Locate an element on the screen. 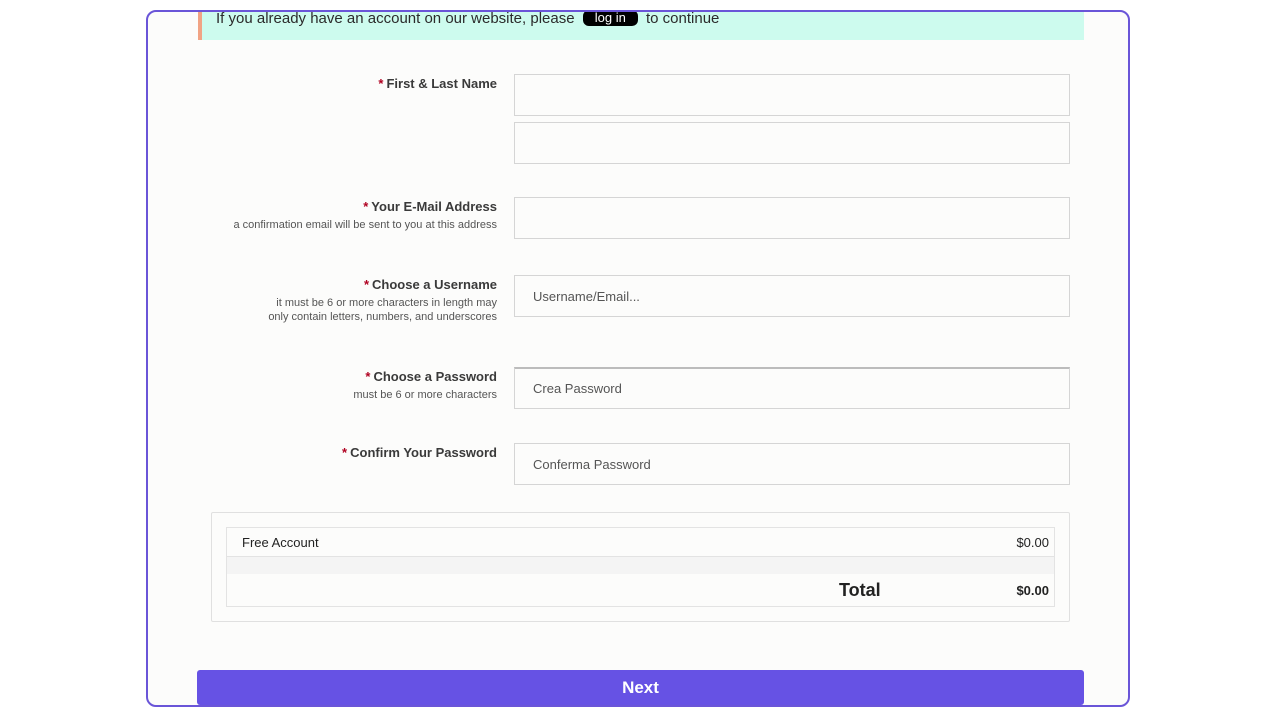  next-button: Next is located at coordinates (640, 687).